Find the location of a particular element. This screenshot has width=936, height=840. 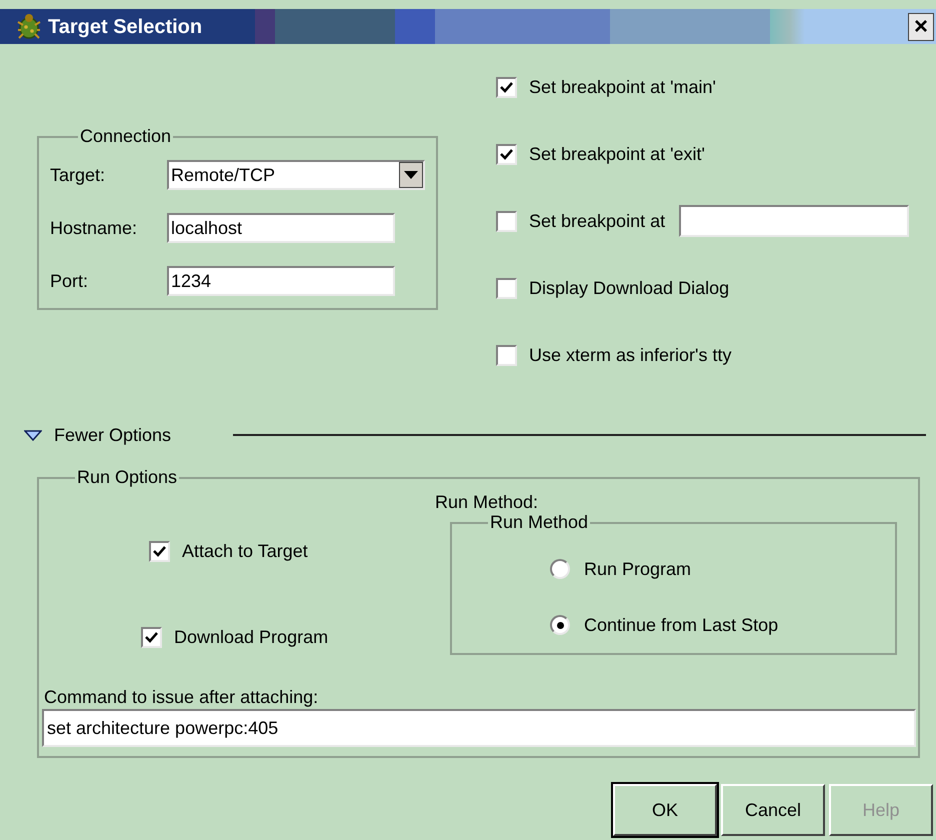

checkbox-label: Use xterm as inferior's tty is located at coordinates (630, 355).